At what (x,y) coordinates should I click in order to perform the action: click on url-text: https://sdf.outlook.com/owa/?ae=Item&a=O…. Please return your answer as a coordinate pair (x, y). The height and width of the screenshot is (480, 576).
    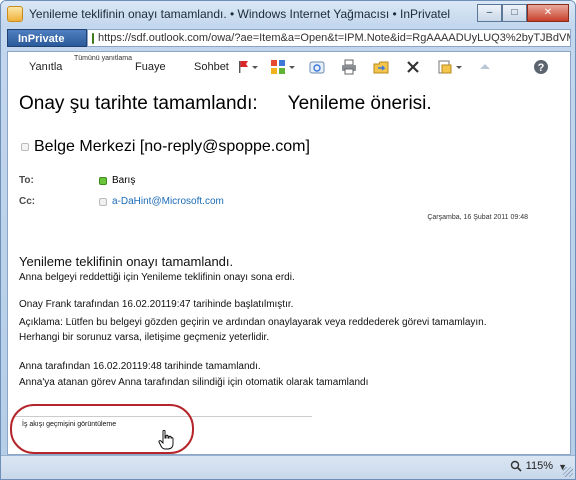
    Looking at the image, I should click on (334, 38).